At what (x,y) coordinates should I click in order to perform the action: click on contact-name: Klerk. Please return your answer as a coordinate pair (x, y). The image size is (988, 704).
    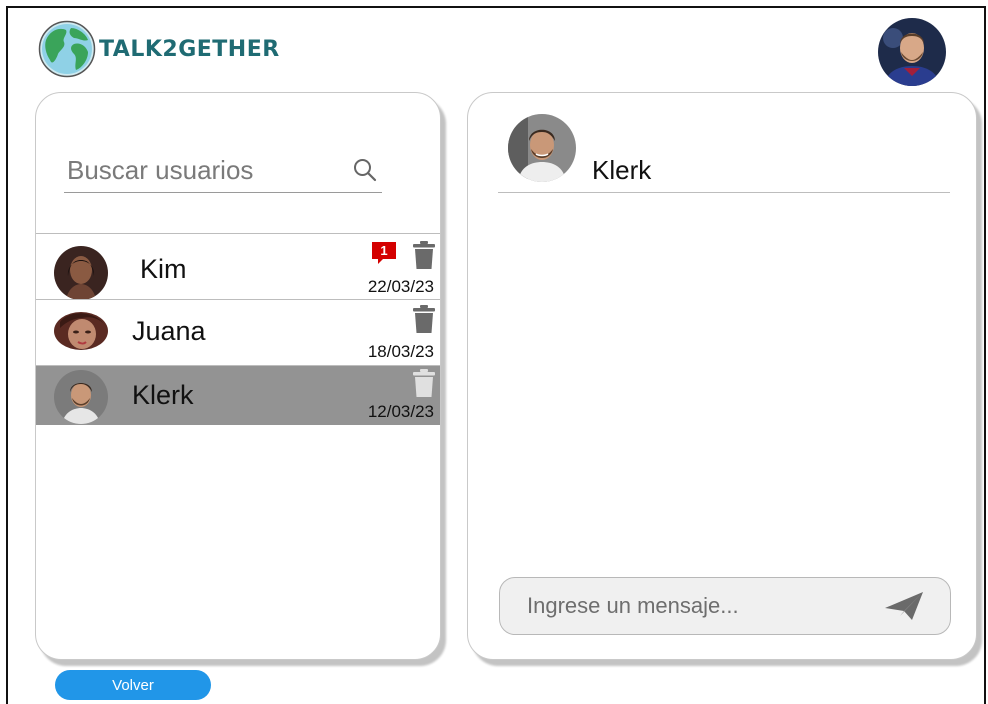
    Looking at the image, I should click on (163, 395).